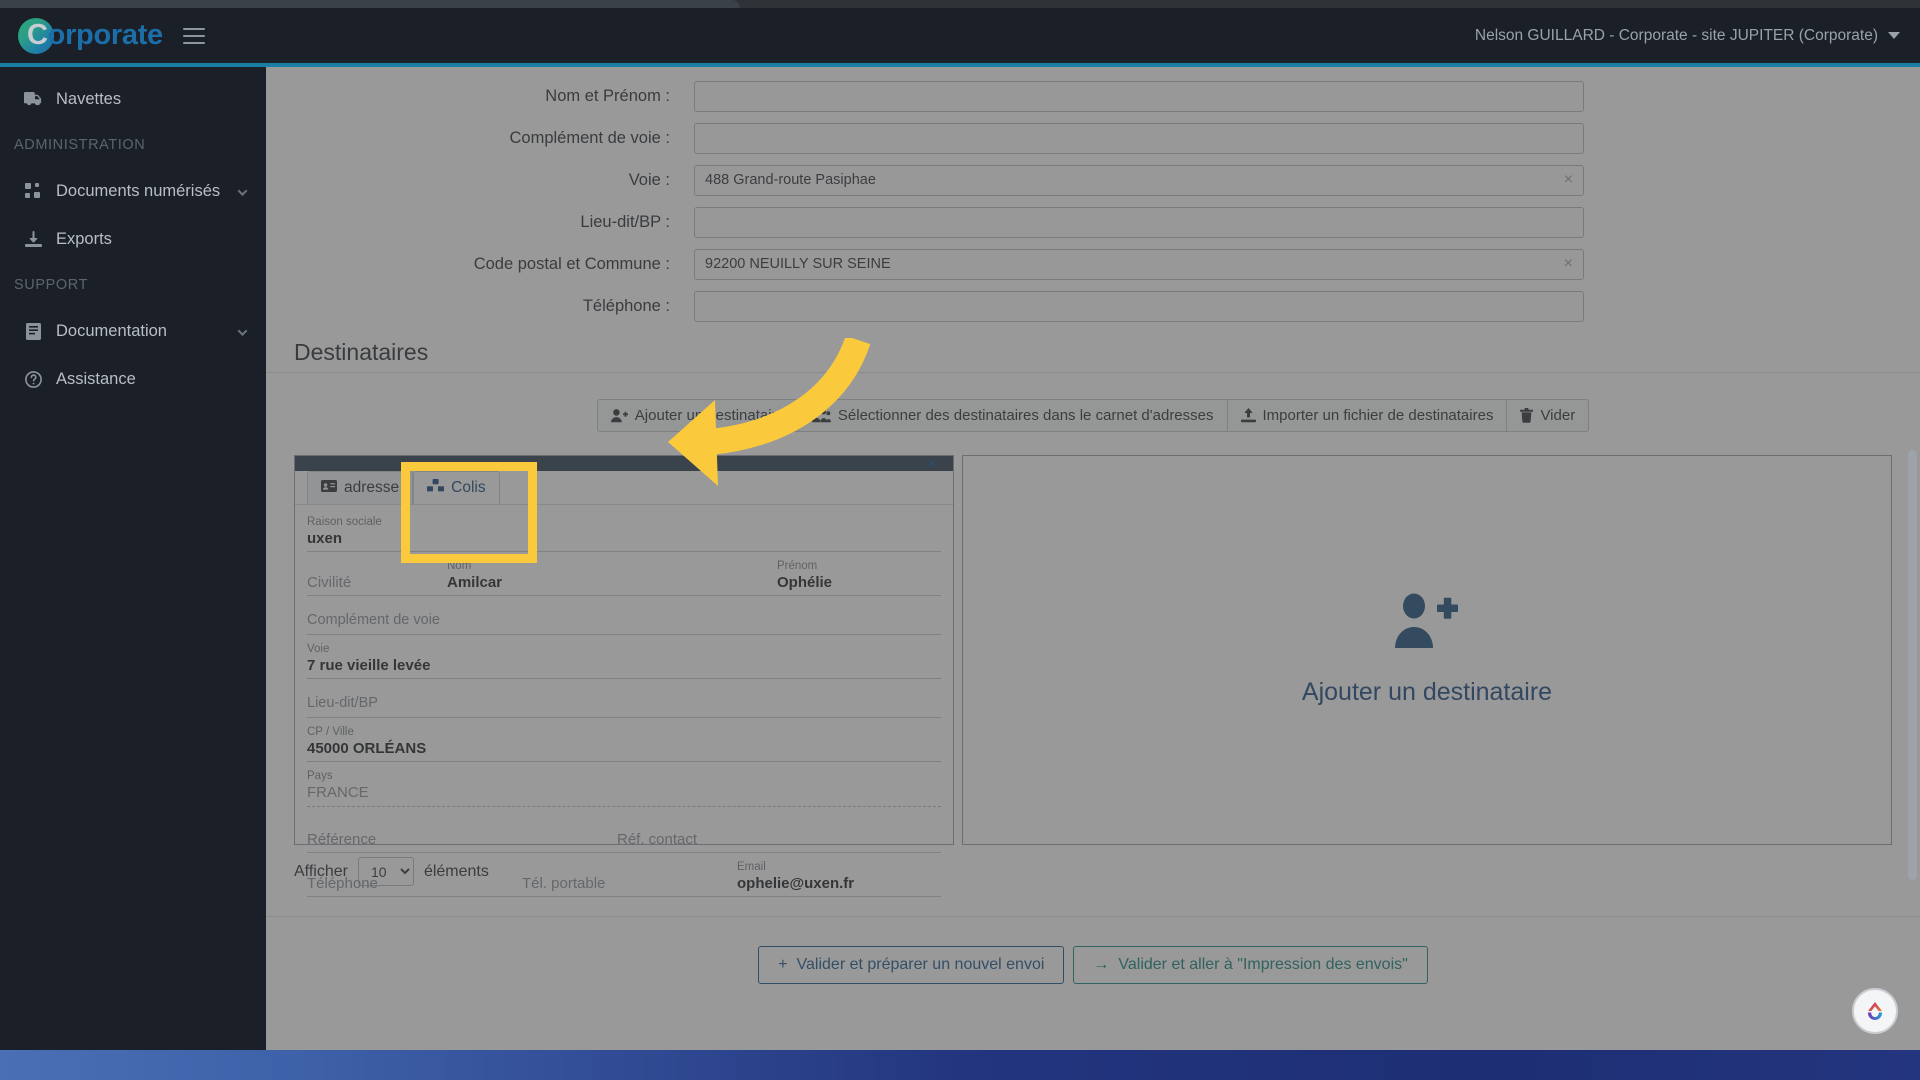 This screenshot has width=1920, height=1080. What do you see at coordinates (370, 4) in the screenshot?
I see `browser-tab-cap` at bounding box center [370, 4].